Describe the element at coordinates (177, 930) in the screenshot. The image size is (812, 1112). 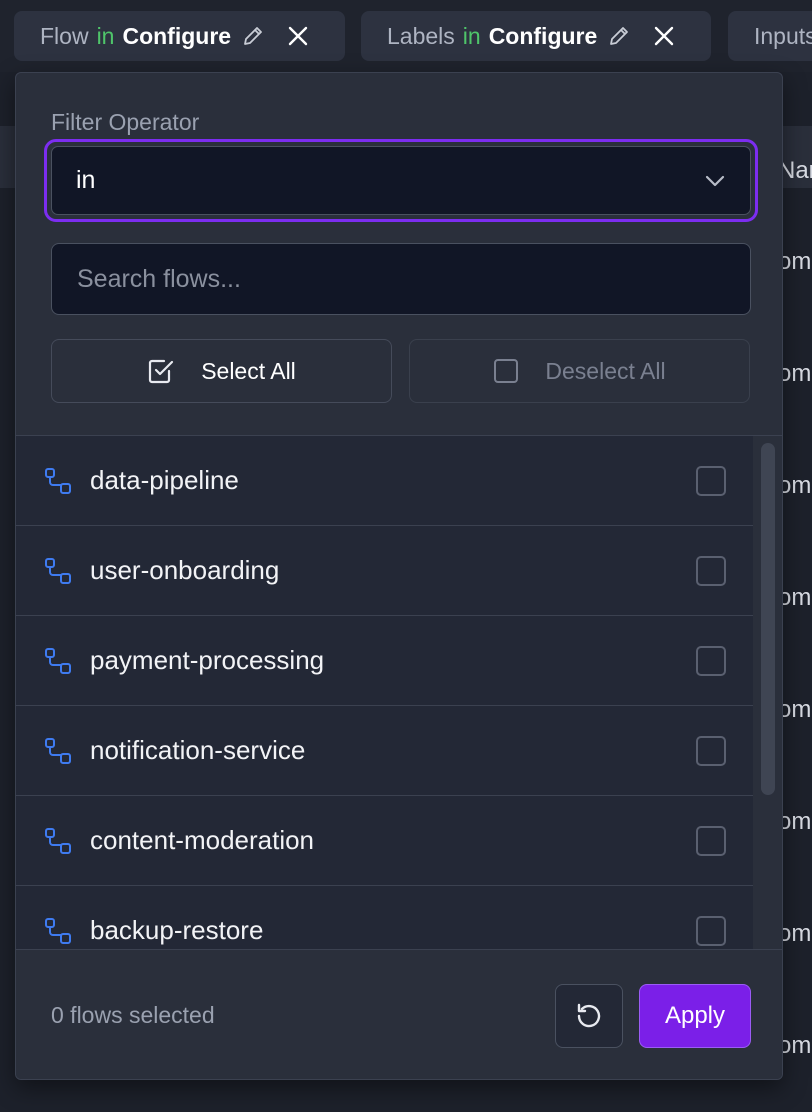
I see `flow-name: backup-restore` at that location.